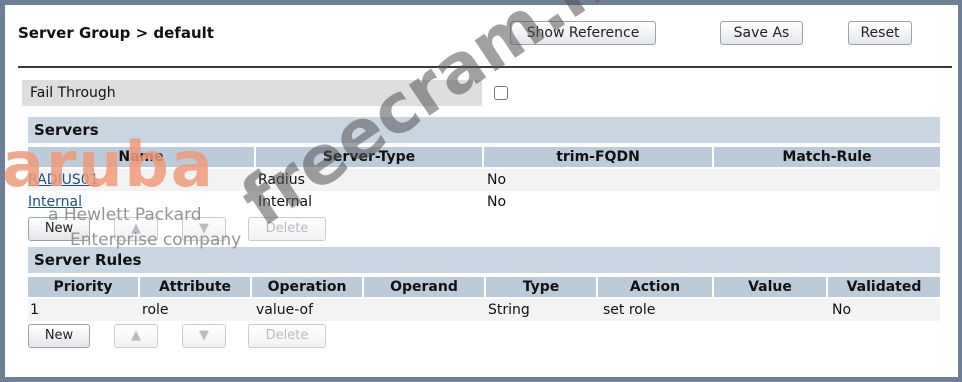 This screenshot has width=962, height=382. Describe the element at coordinates (656, 287) in the screenshot. I see `rules-col-action: Action` at that location.